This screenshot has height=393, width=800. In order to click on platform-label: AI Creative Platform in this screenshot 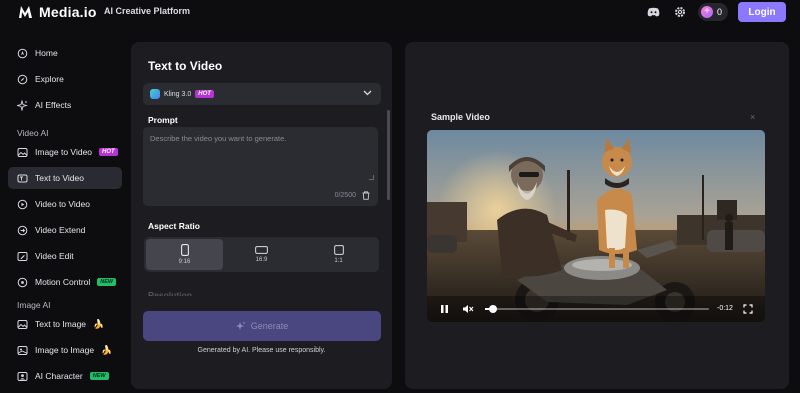, I will do `click(147, 11)`.